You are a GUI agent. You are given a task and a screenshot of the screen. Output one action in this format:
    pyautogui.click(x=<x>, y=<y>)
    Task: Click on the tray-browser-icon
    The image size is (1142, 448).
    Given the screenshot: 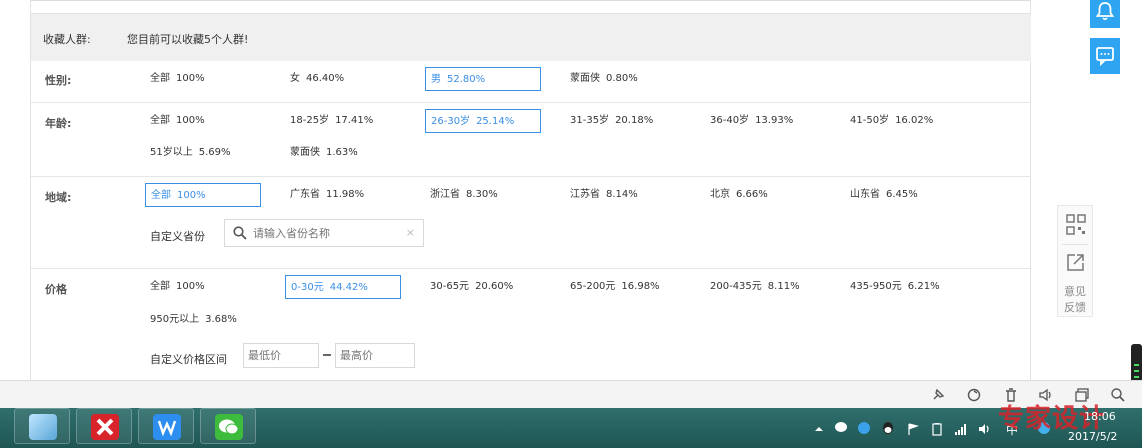 What is the action you would take?
    pyautogui.click(x=864, y=428)
    